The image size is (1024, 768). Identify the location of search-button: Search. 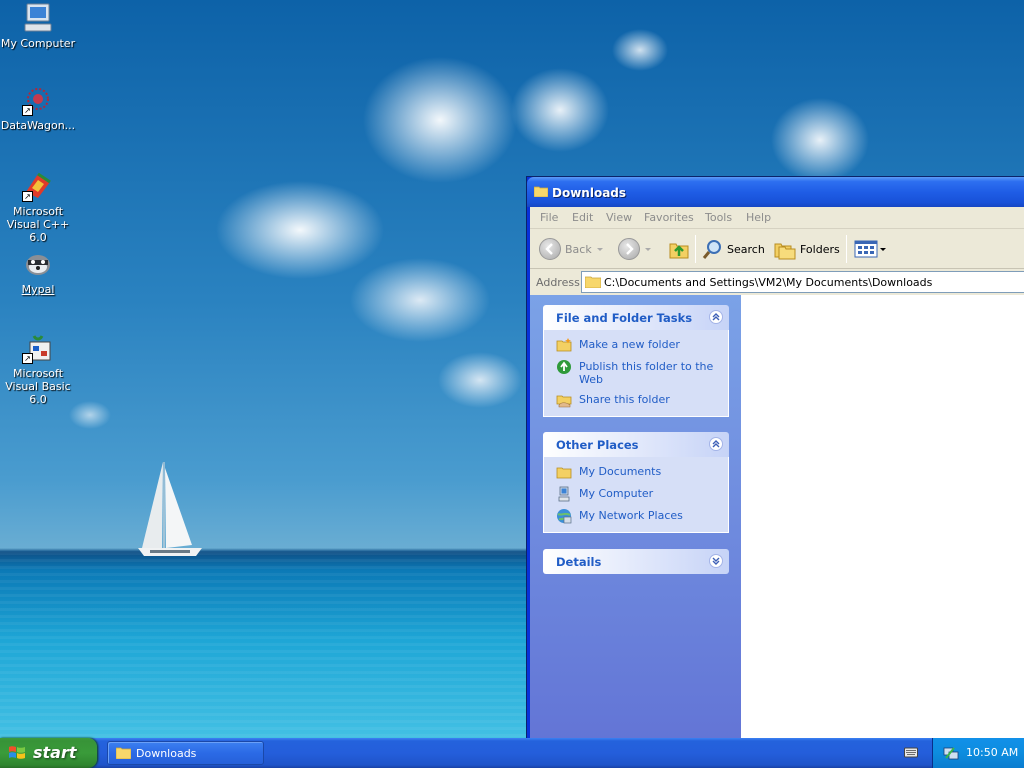
(733, 249).